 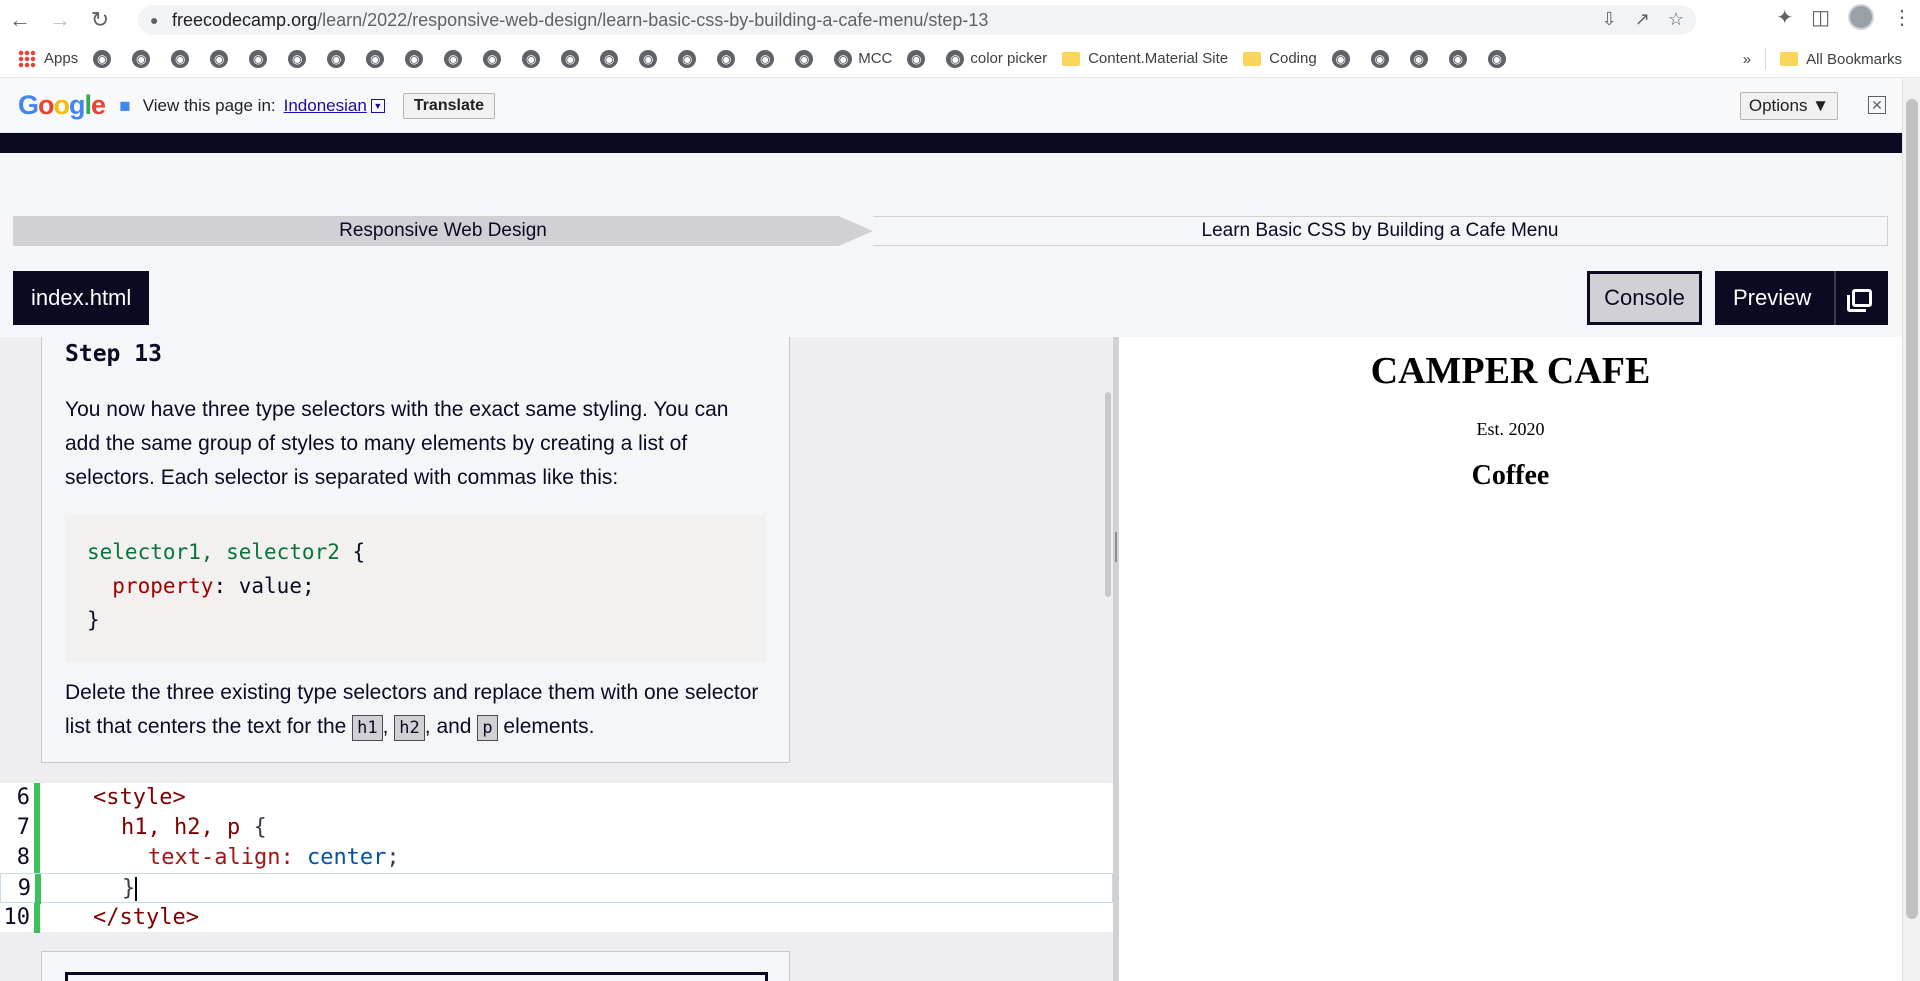 I want to click on code-selector: selector1, selector2, so click(x=213, y=552).